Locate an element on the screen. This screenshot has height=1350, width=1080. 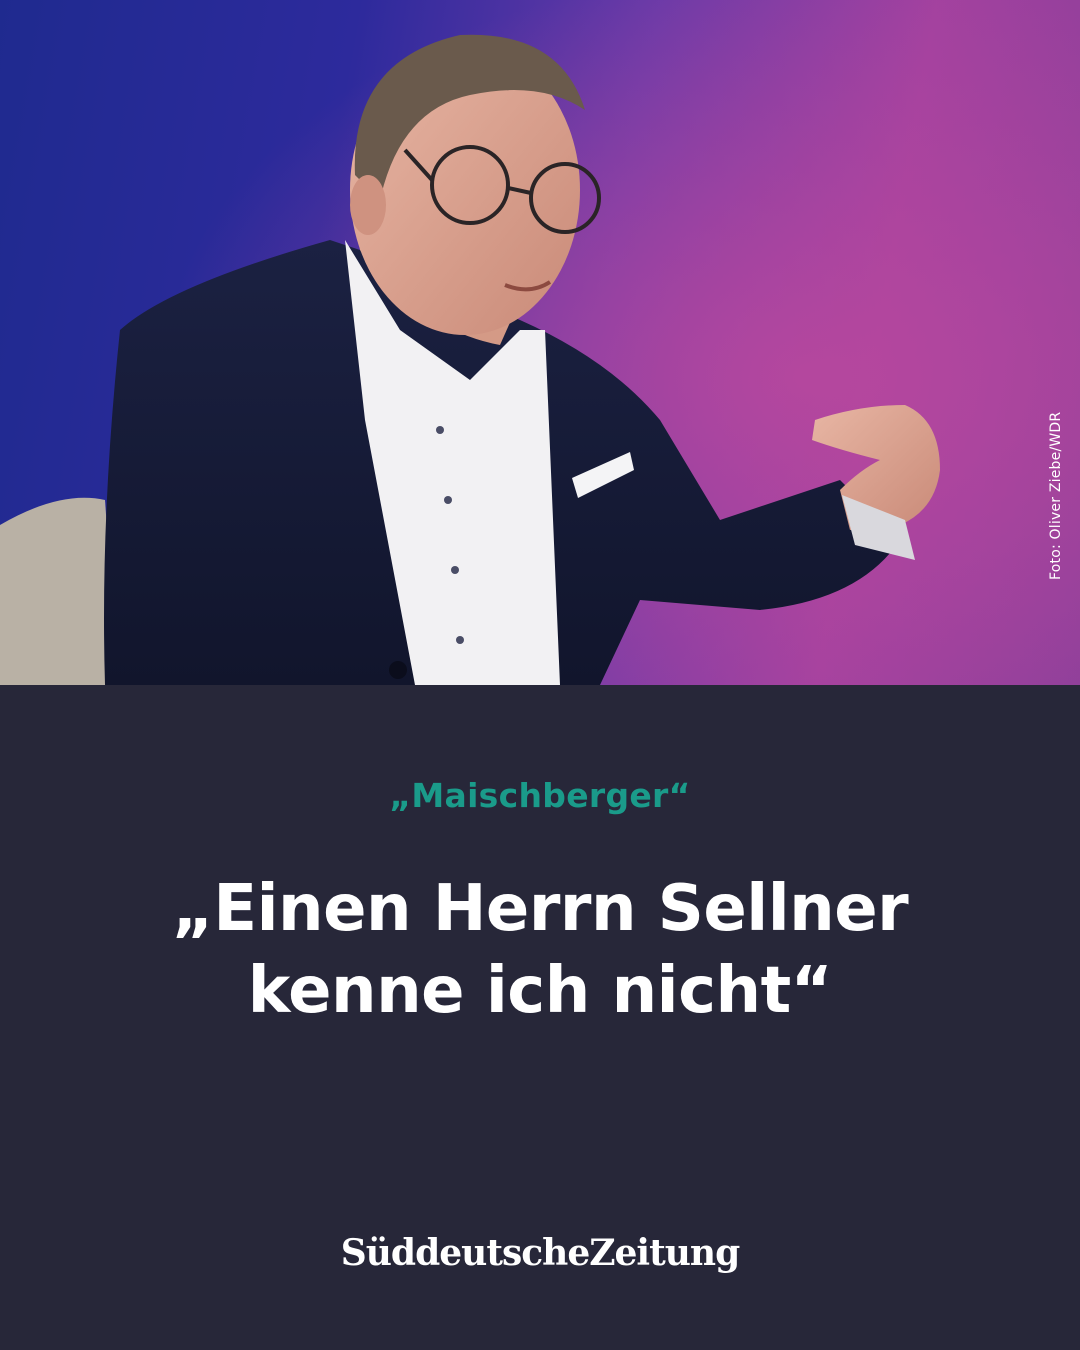
sueddeutsche-zeitung-logo: SüddeutscheZeitung is located at coordinates (540, 1253).